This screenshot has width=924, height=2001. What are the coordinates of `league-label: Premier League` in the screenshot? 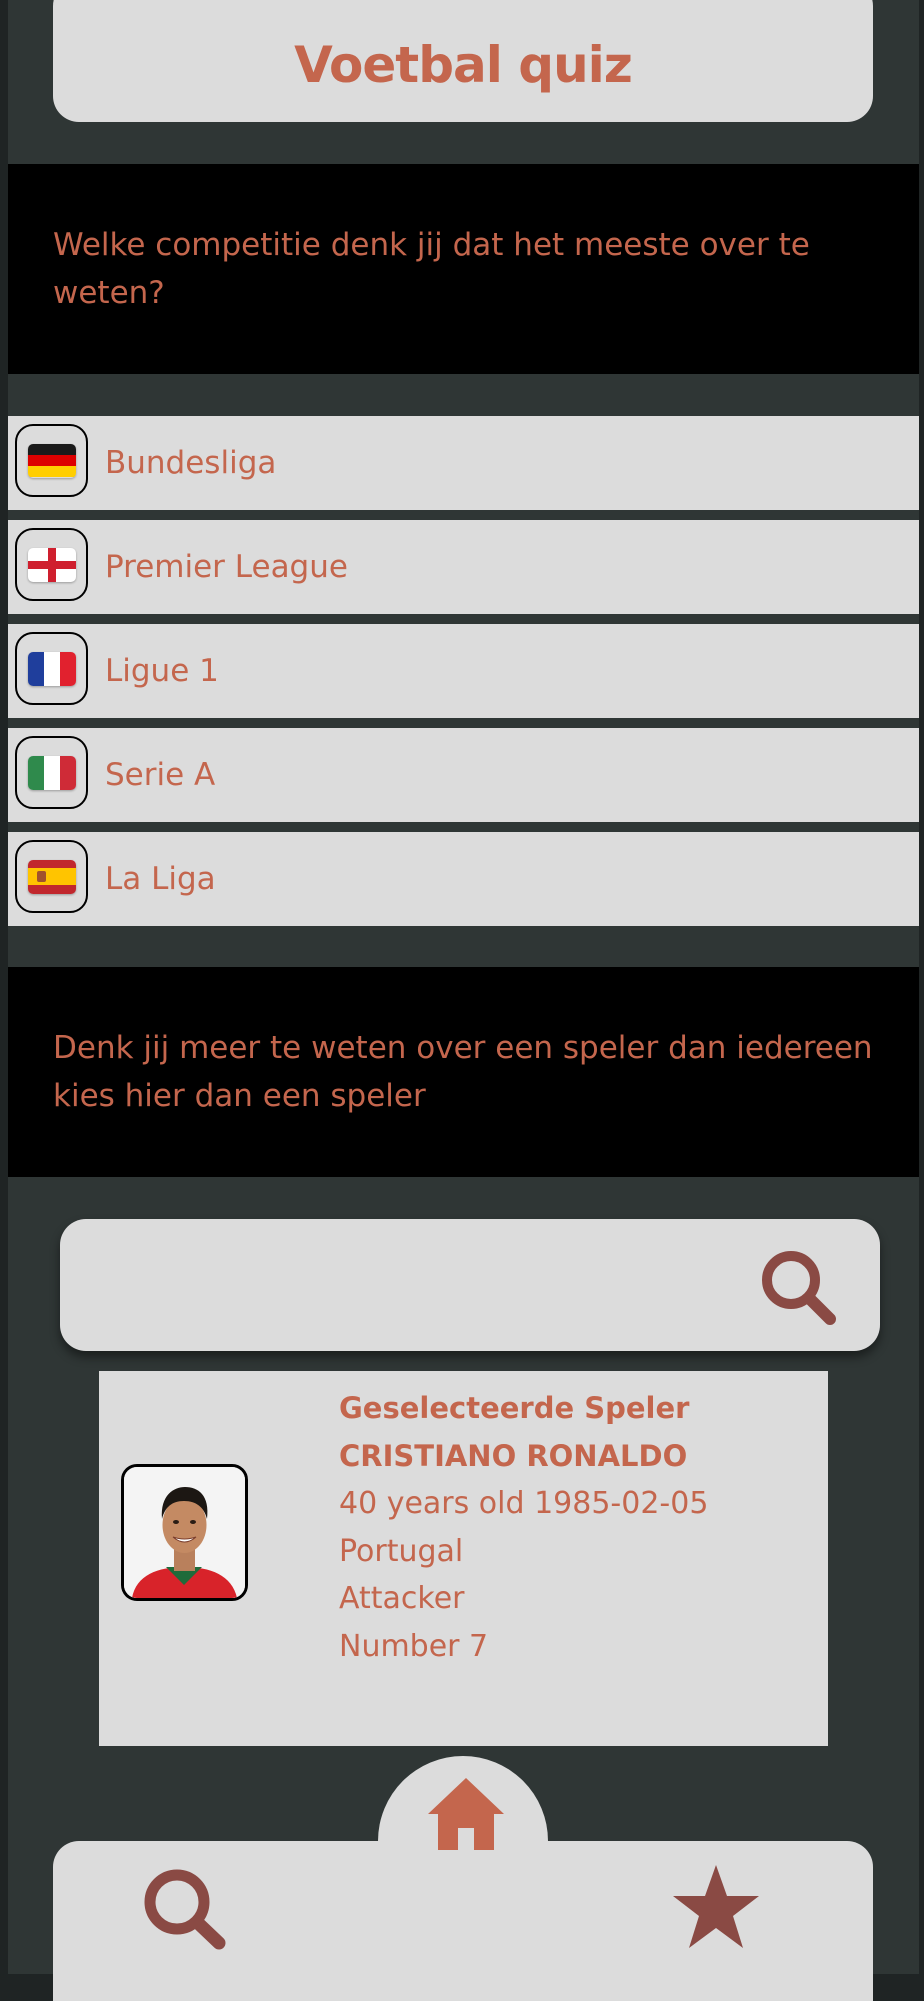 It's located at (226, 567).